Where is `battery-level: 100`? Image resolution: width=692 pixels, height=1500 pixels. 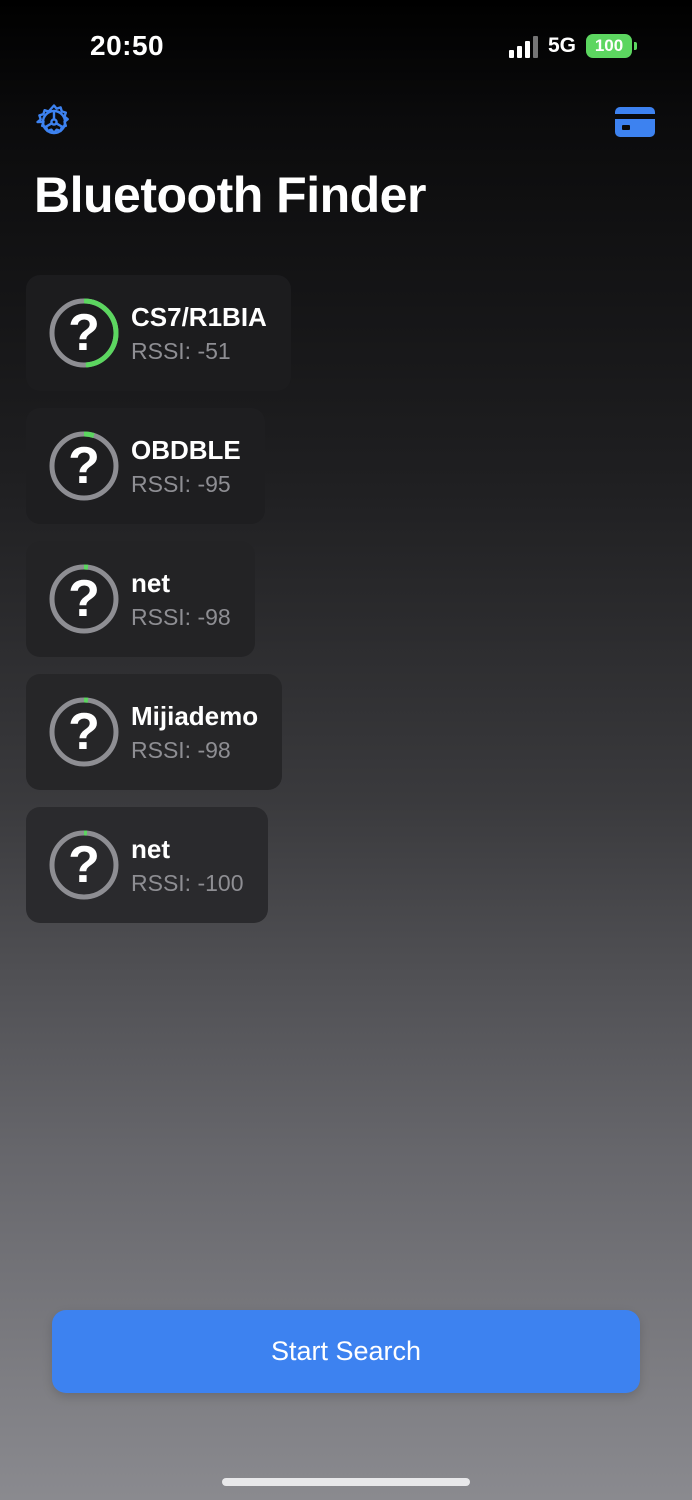 battery-level: 100 is located at coordinates (609, 45).